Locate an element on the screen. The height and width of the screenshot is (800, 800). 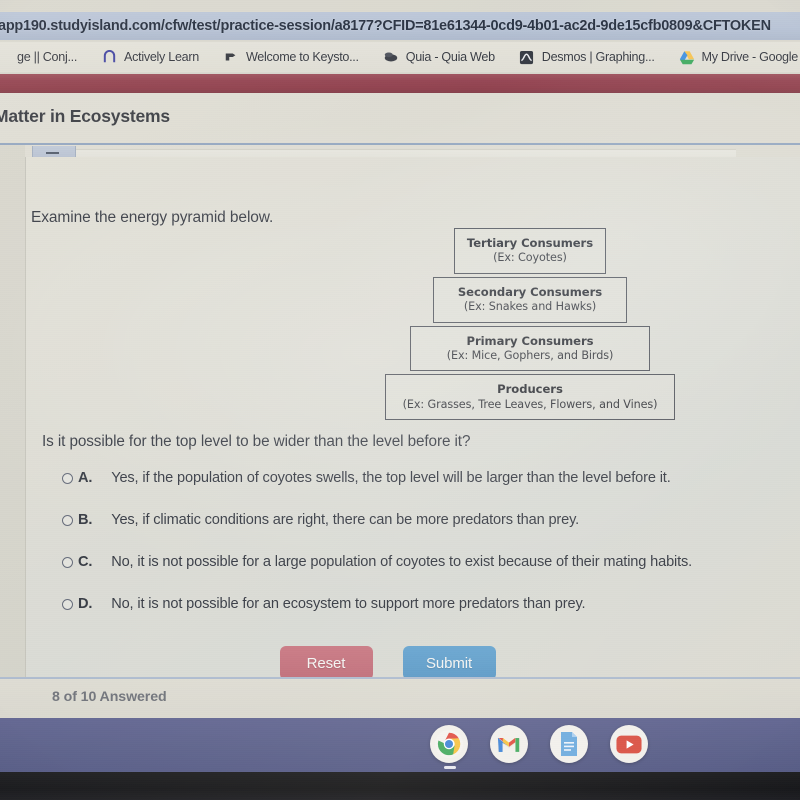
reset-button: Reset is located at coordinates (326, 663).